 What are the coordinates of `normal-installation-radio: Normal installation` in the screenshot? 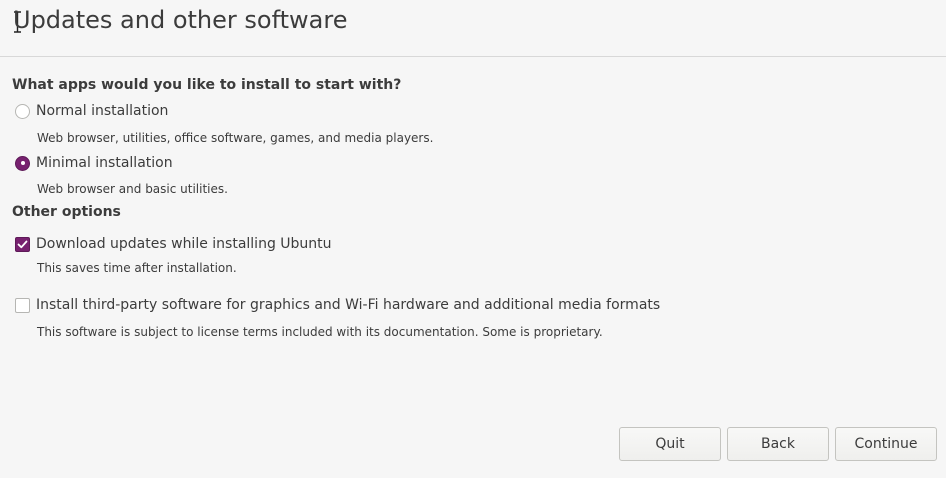 It's located at (91, 111).